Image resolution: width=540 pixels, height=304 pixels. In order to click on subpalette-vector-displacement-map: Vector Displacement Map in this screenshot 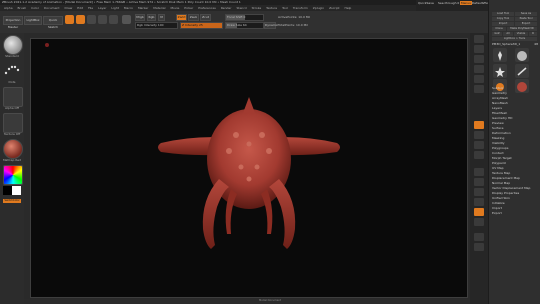, I will do `click(515, 188)`.